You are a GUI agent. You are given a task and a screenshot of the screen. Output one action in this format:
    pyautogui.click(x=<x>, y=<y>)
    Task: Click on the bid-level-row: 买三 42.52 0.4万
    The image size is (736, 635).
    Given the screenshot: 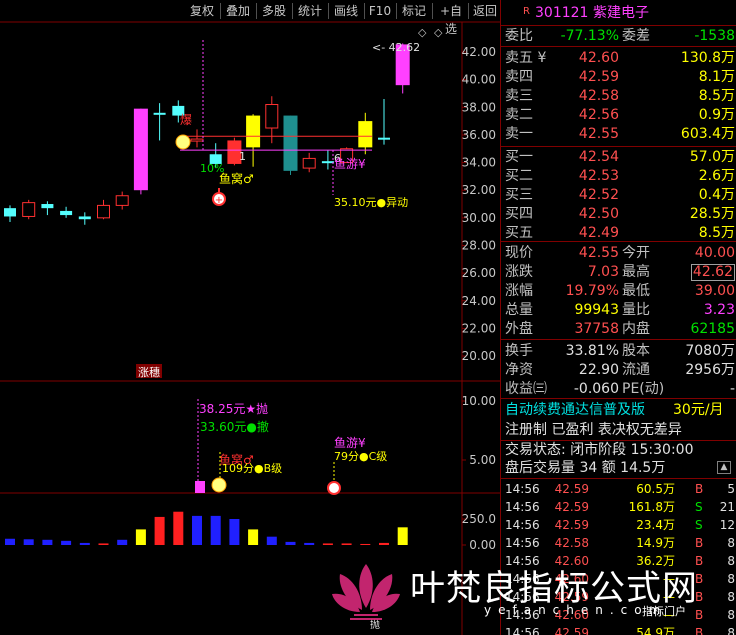 What is the action you would take?
    pyautogui.click(x=618, y=195)
    